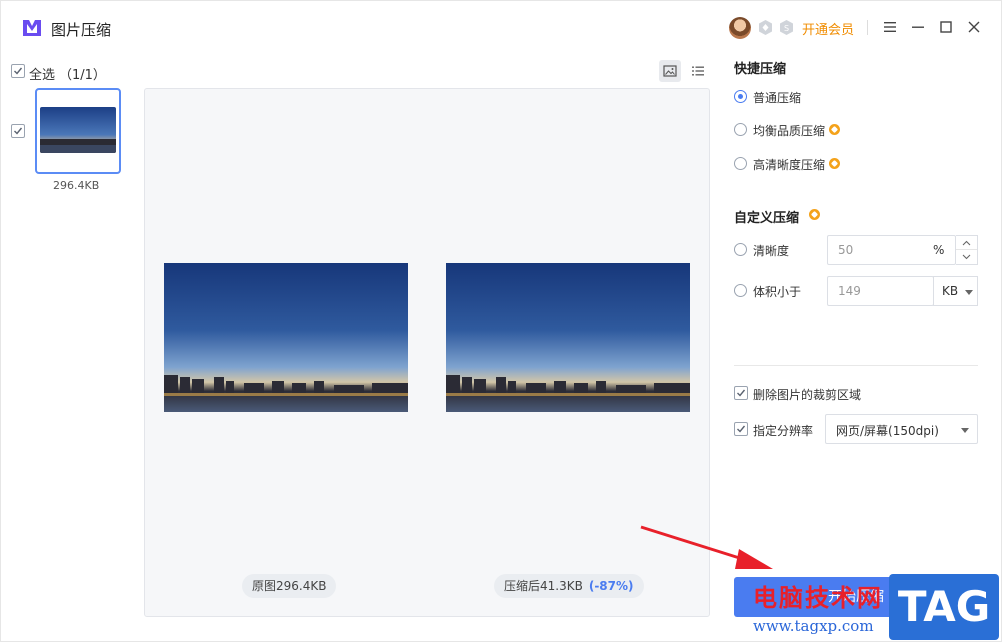 The height and width of the screenshot is (642, 1002). Describe the element at coordinates (867, 27) in the screenshot. I see `title-divider` at that location.